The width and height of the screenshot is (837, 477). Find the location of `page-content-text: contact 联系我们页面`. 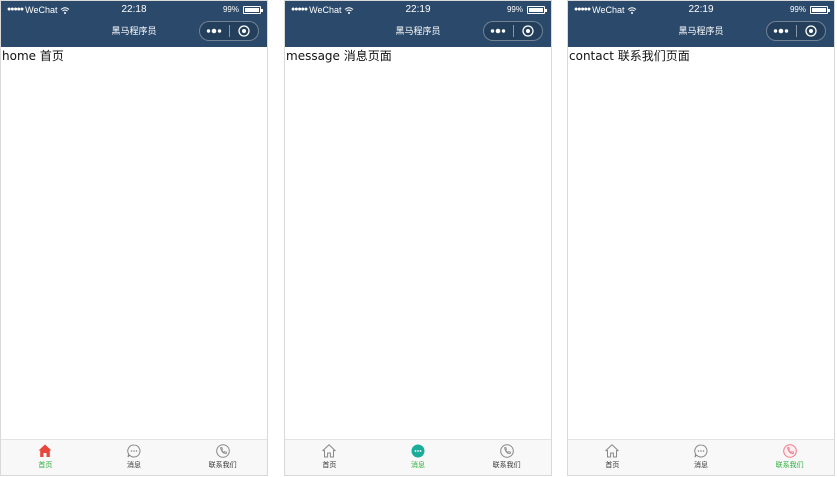

page-content-text: contact 联系我们页面 is located at coordinates (629, 56).